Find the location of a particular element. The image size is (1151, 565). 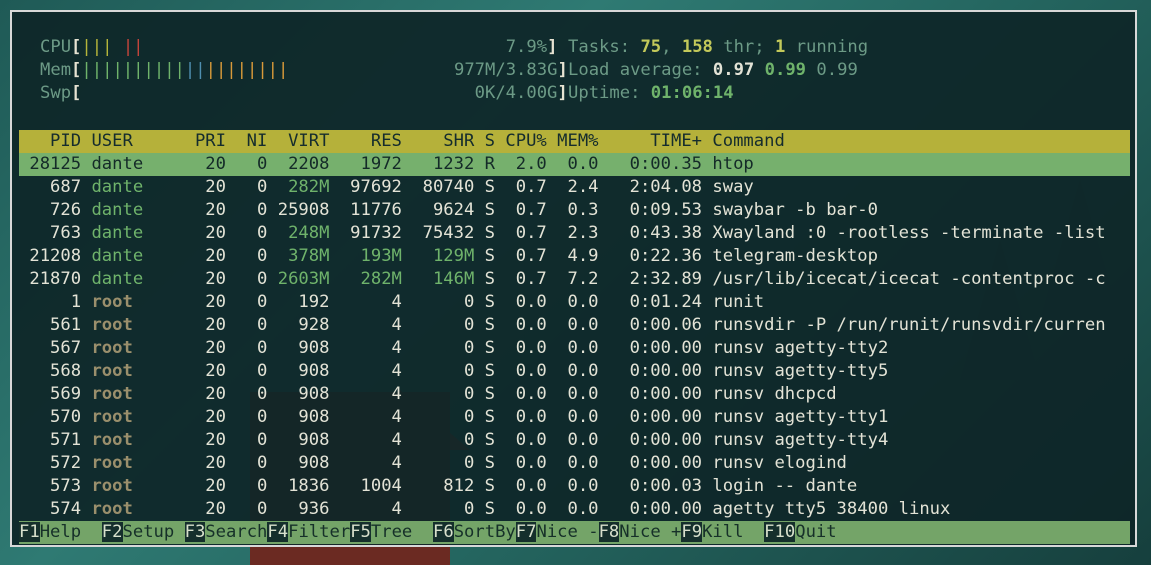

fkey-f8: F8 is located at coordinates (609, 532).